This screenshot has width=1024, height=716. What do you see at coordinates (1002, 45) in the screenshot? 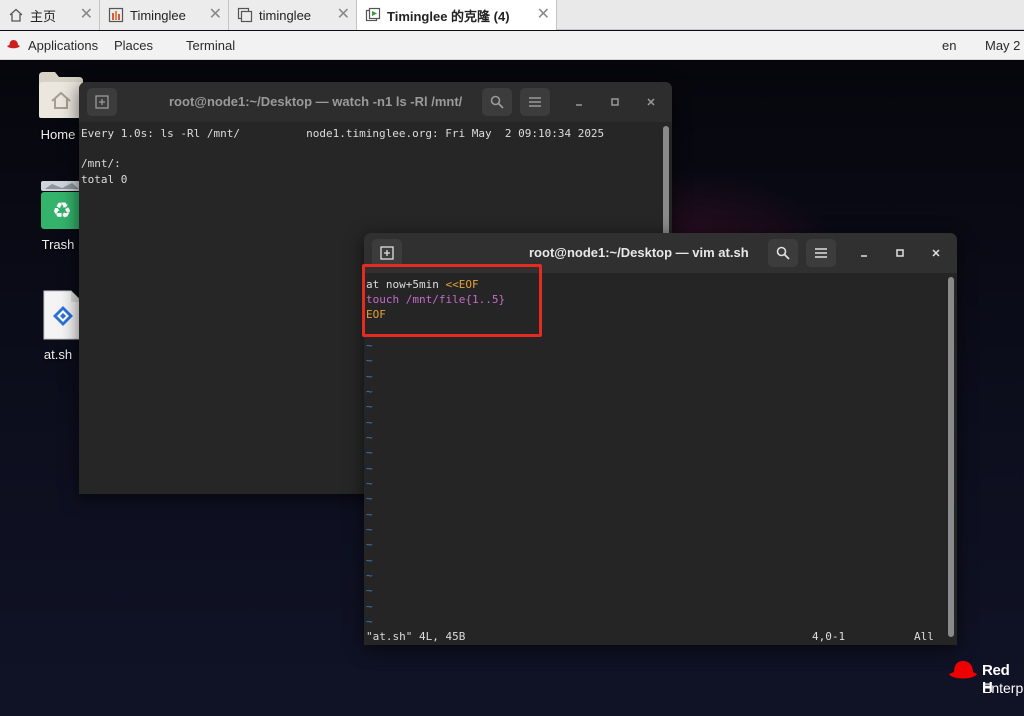
I see `clock: May 2` at bounding box center [1002, 45].